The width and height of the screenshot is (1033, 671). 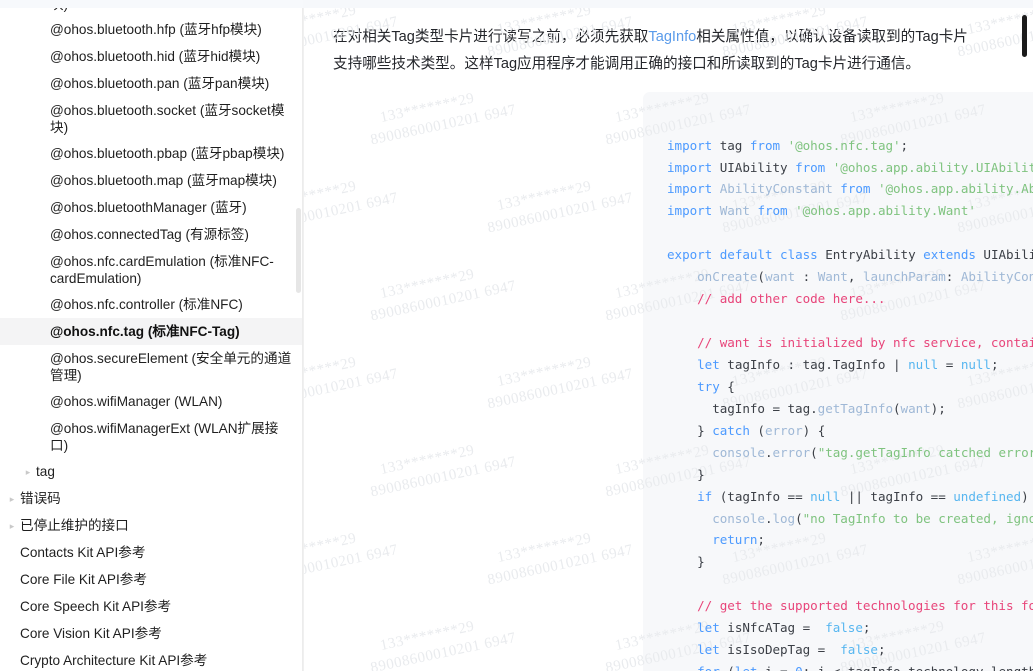 What do you see at coordinates (136, 401) in the screenshot?
I see `sidebar-item-label: @ohos.wifiManager (WLAN)` at bounding box center [136, 401].